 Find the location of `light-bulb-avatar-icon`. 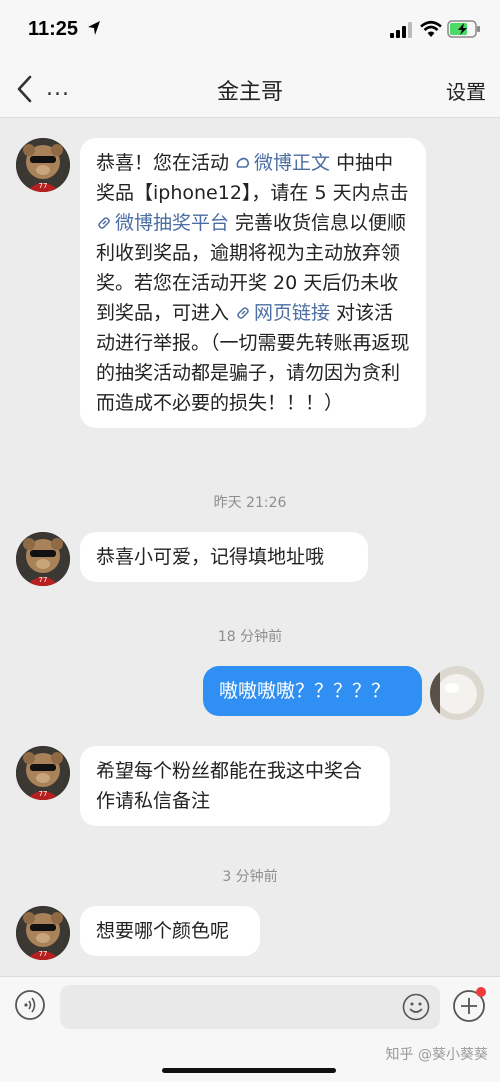

light-bulb-avatar-icon is located at coordinates (457, 693).